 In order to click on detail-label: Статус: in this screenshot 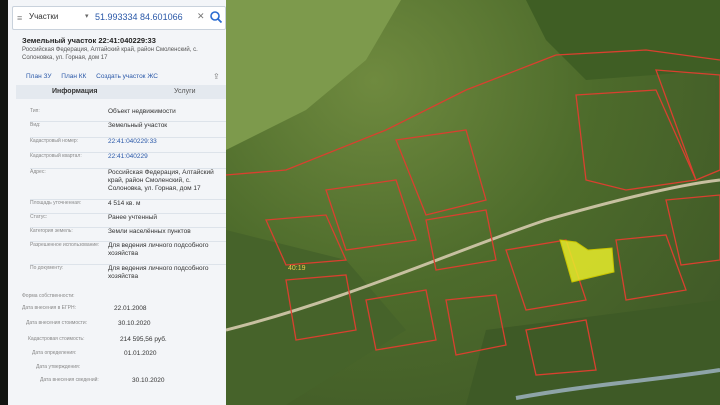, I will do `click(39, 217)`.